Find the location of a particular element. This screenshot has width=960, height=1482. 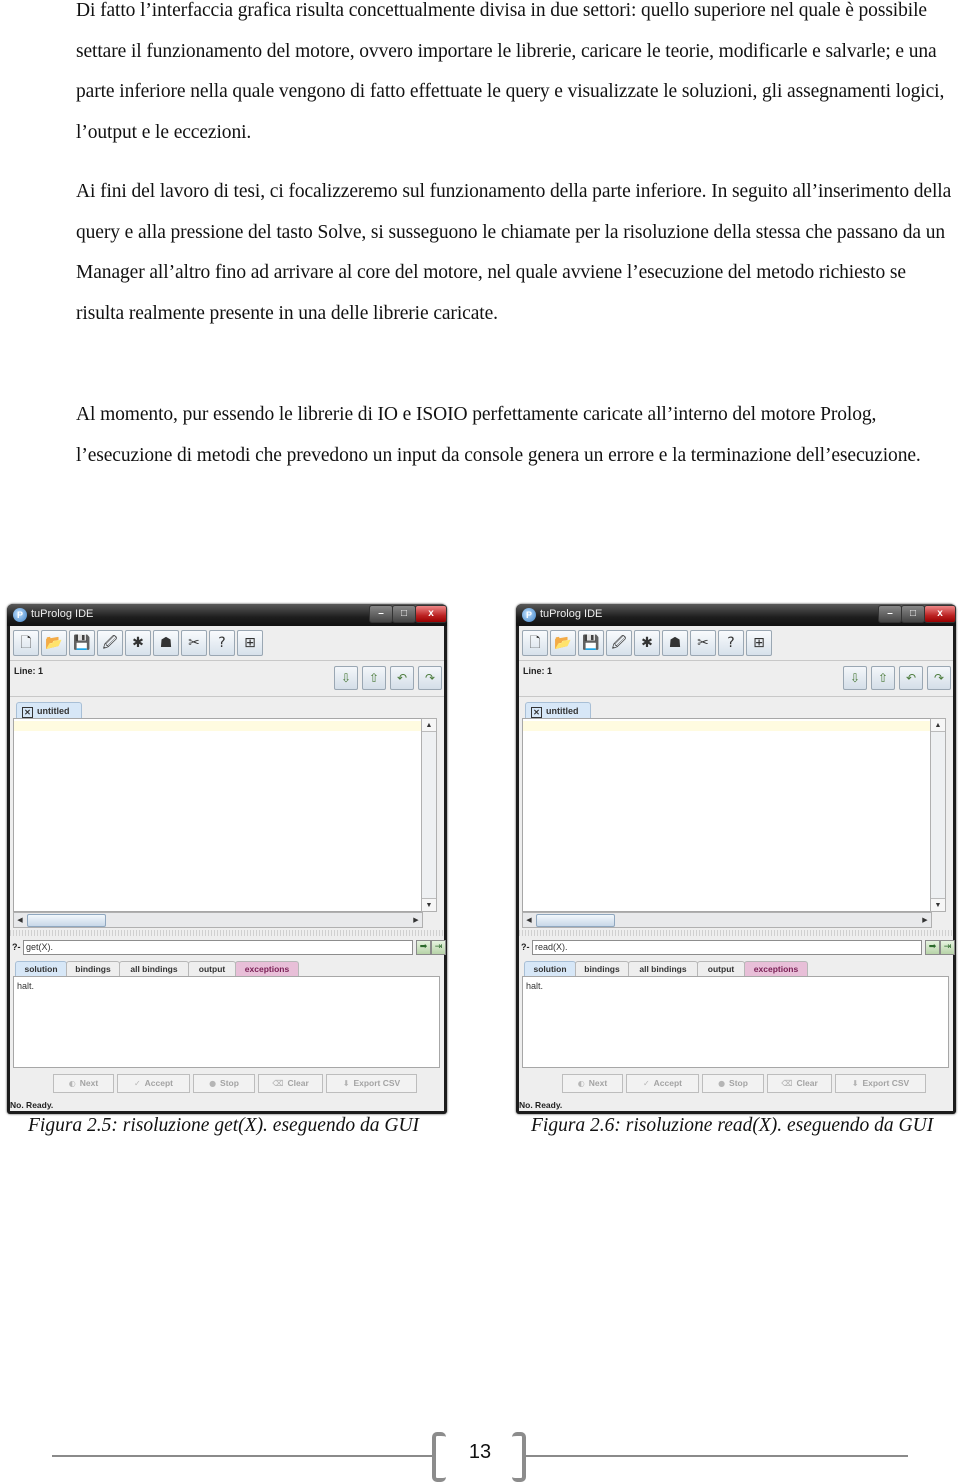

query-row: ?- get(X). ➡ ⇥ is located at coordinates (228, 948).